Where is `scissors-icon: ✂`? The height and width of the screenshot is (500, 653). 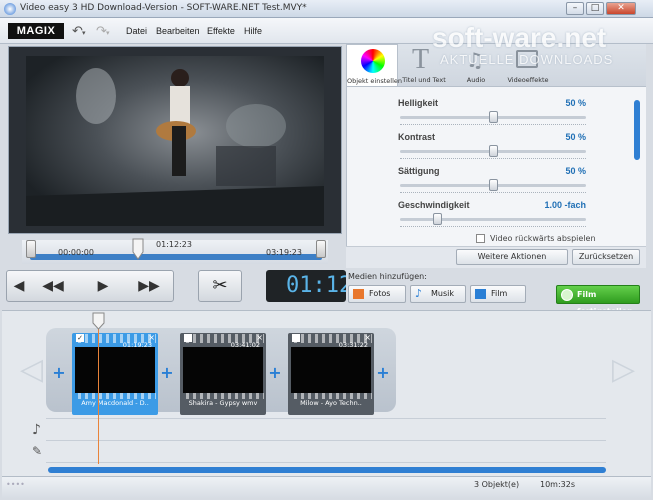
scissors-icon: ✂ is located at coordinates (220, 285).